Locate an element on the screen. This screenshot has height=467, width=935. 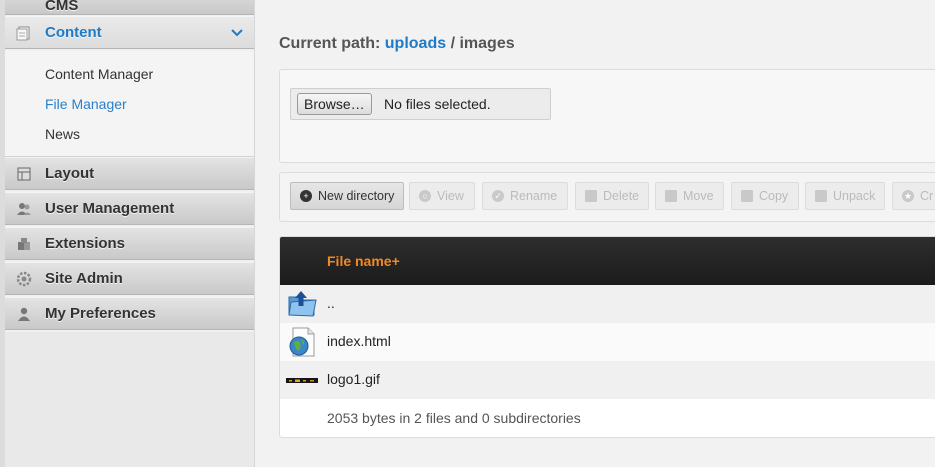
sidebar-item-label: My Preferences is located at coordinates (100, 313).